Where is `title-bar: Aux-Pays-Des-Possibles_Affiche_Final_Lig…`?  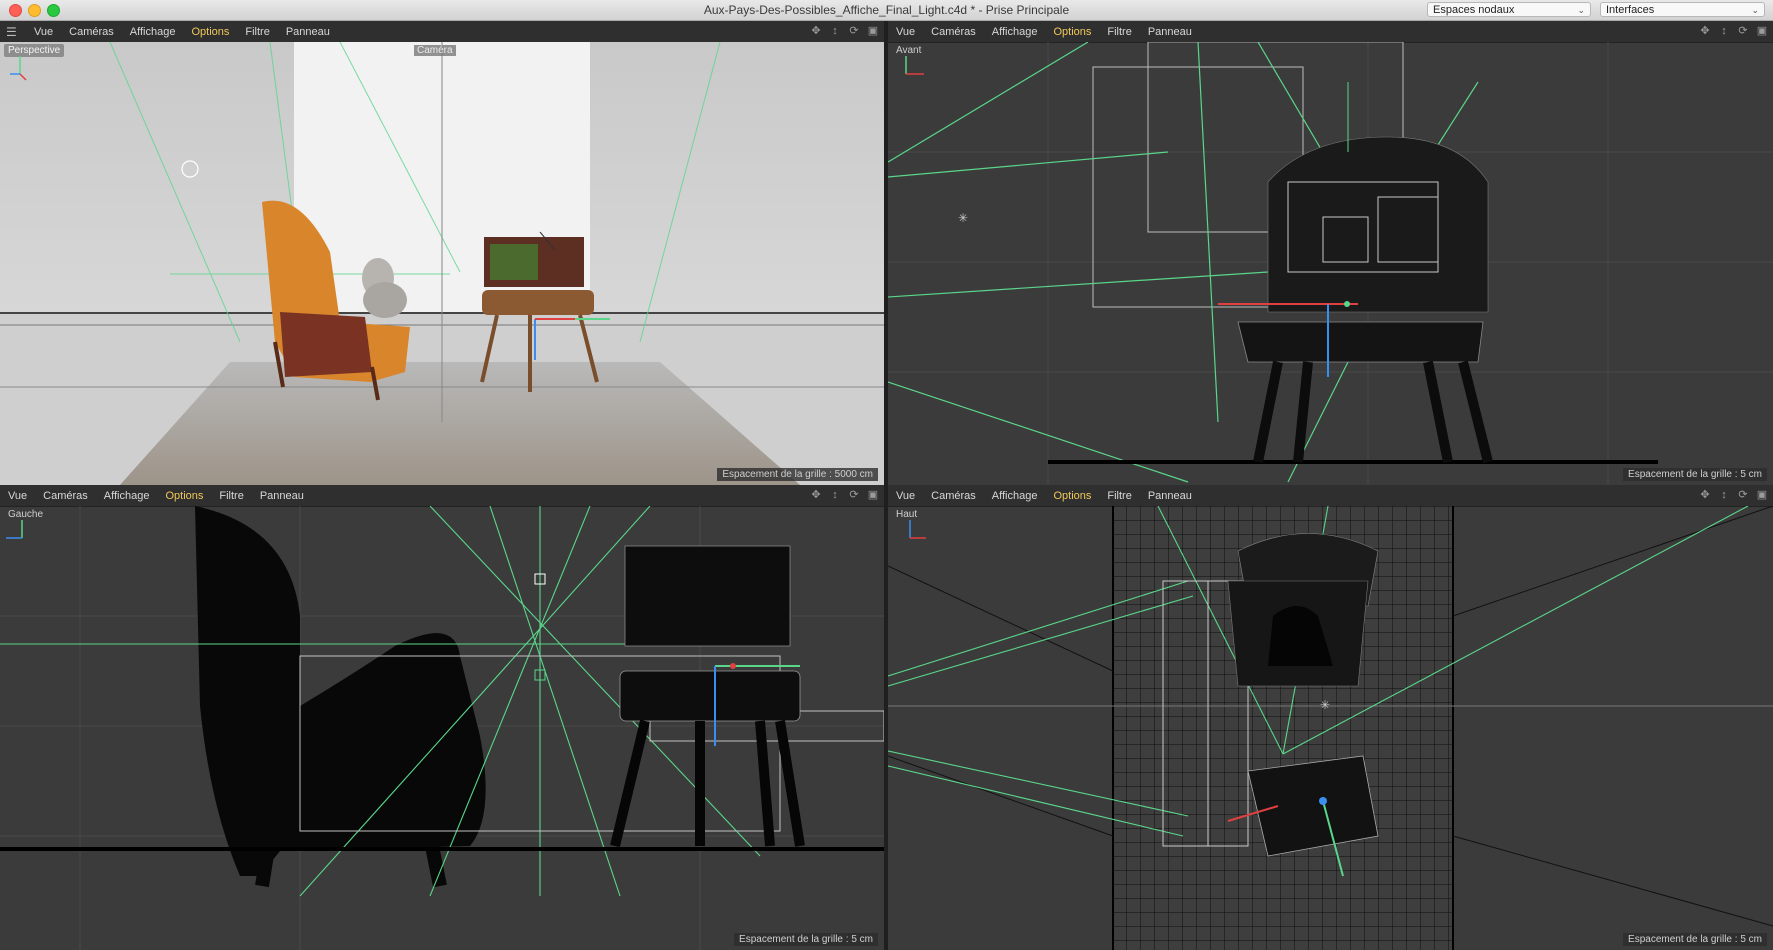 title-bar: Aux-Pays-Des-Possibles_Affiche_Final_Lig… is located at coordinates (886, 10).